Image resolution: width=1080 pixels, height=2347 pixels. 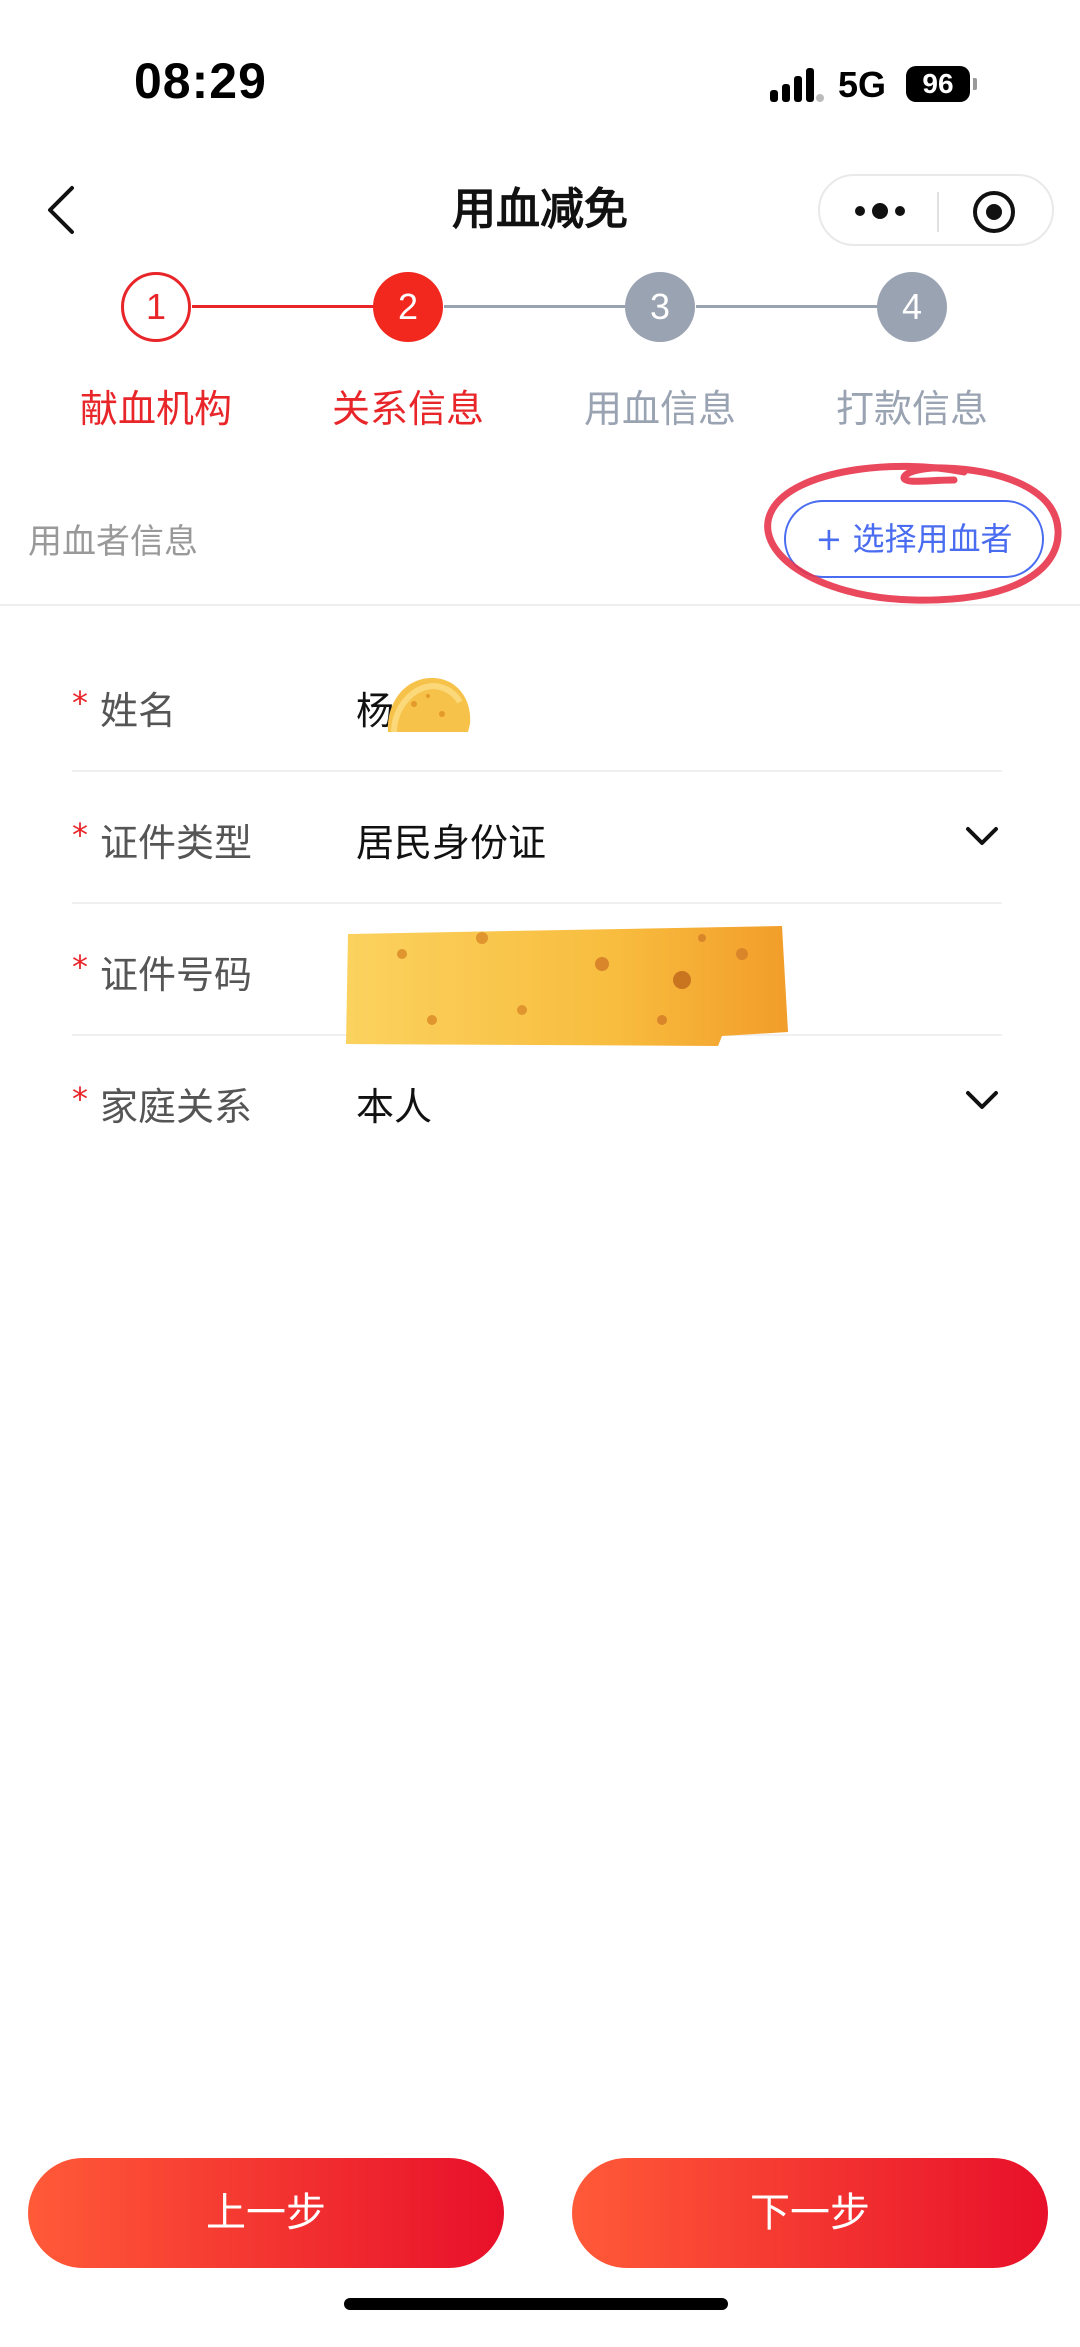 I want to click on capsule-divider, so click(x=938, y=212).